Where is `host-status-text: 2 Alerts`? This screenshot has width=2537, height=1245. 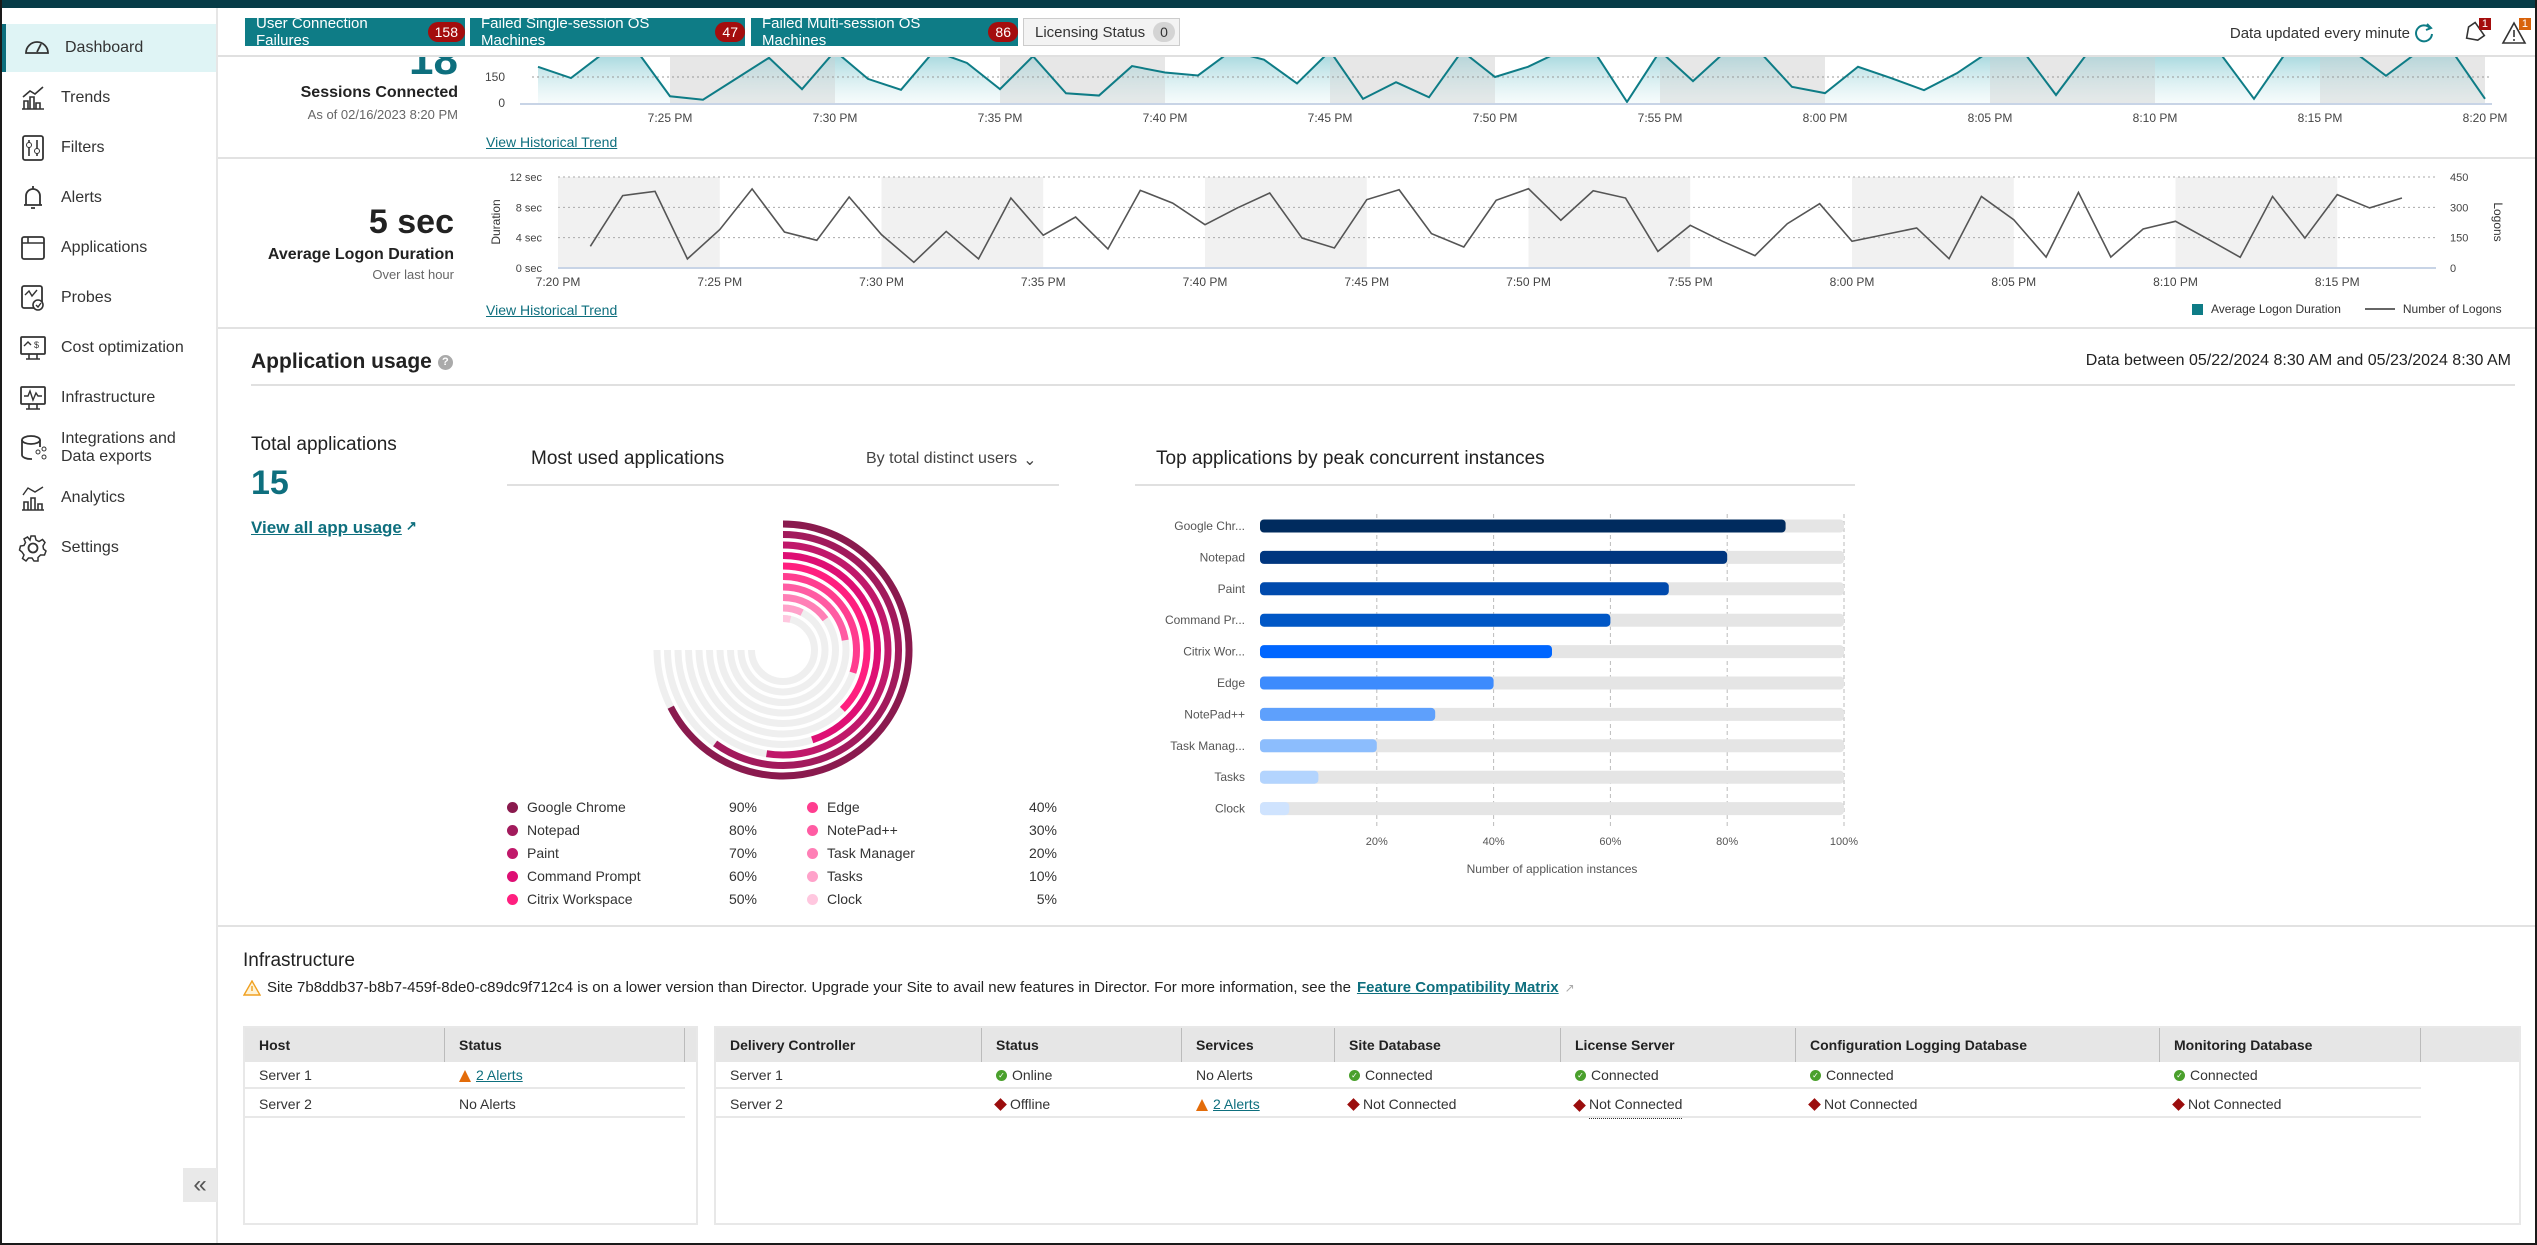 host-status-text: 2 Alerts is located at coordinates (499, 1075).